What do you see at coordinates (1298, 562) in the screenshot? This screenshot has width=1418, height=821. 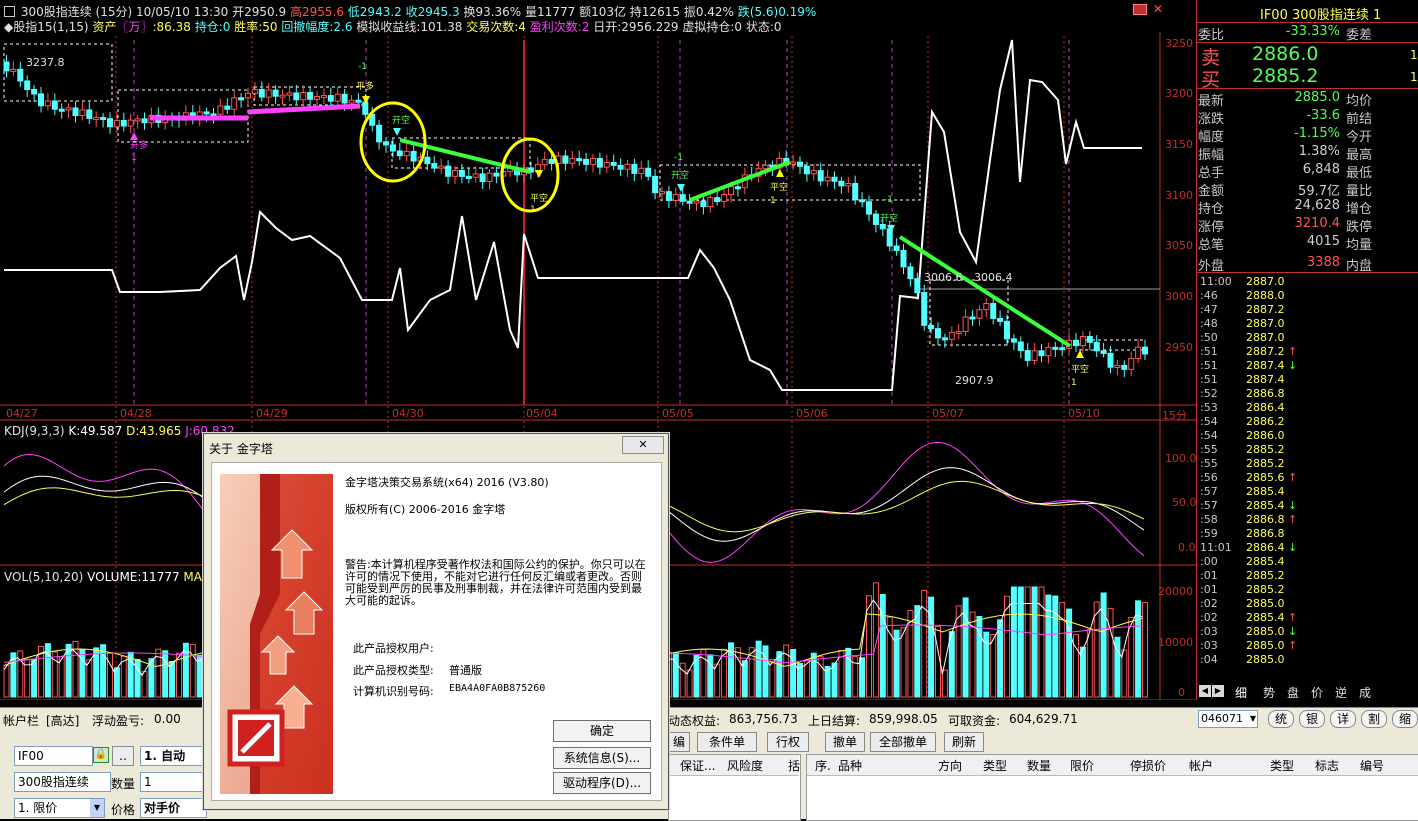 I see `tick-row: :00 2885.4` at bounding box center [1298, 562].